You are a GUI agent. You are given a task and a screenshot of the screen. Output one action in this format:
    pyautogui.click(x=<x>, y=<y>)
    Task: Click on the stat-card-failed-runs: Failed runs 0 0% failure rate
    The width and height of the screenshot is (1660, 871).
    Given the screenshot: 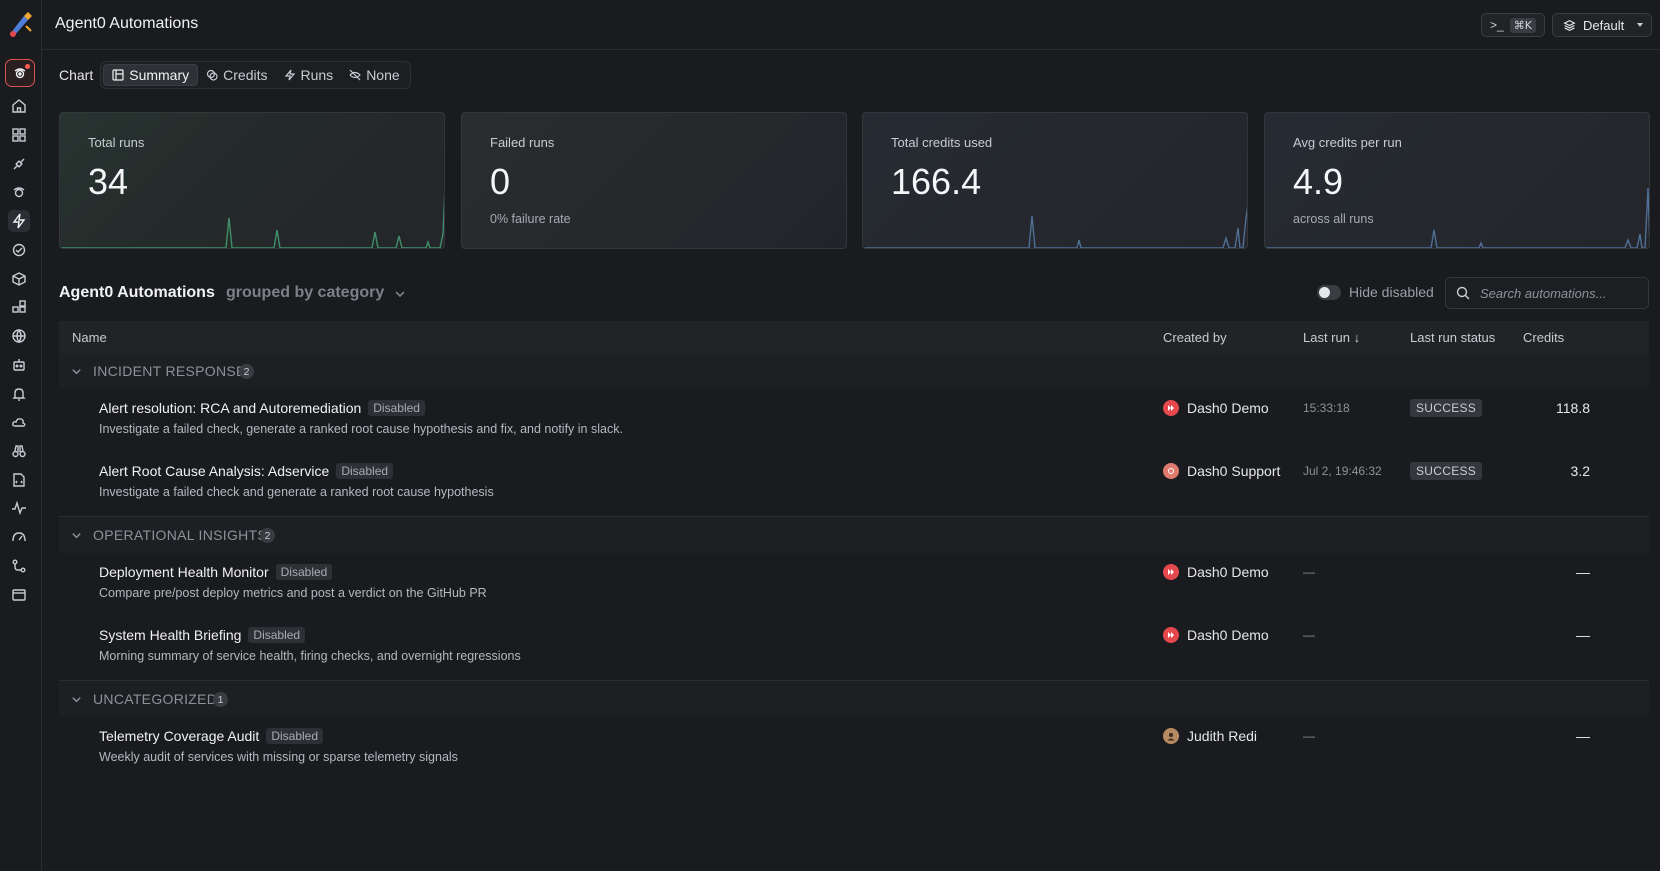 What is the action you would take?
    pyautogui.click(x=654, y=180)
    